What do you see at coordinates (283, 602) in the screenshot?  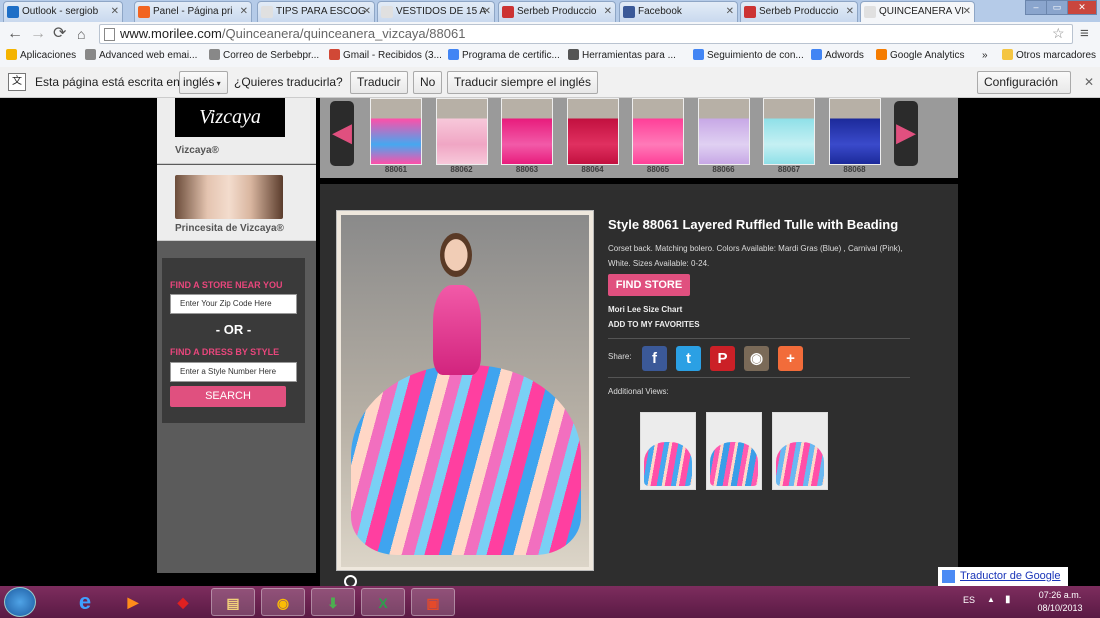 I see `chrome-icon: ◉` at bounding box center [283, 602].